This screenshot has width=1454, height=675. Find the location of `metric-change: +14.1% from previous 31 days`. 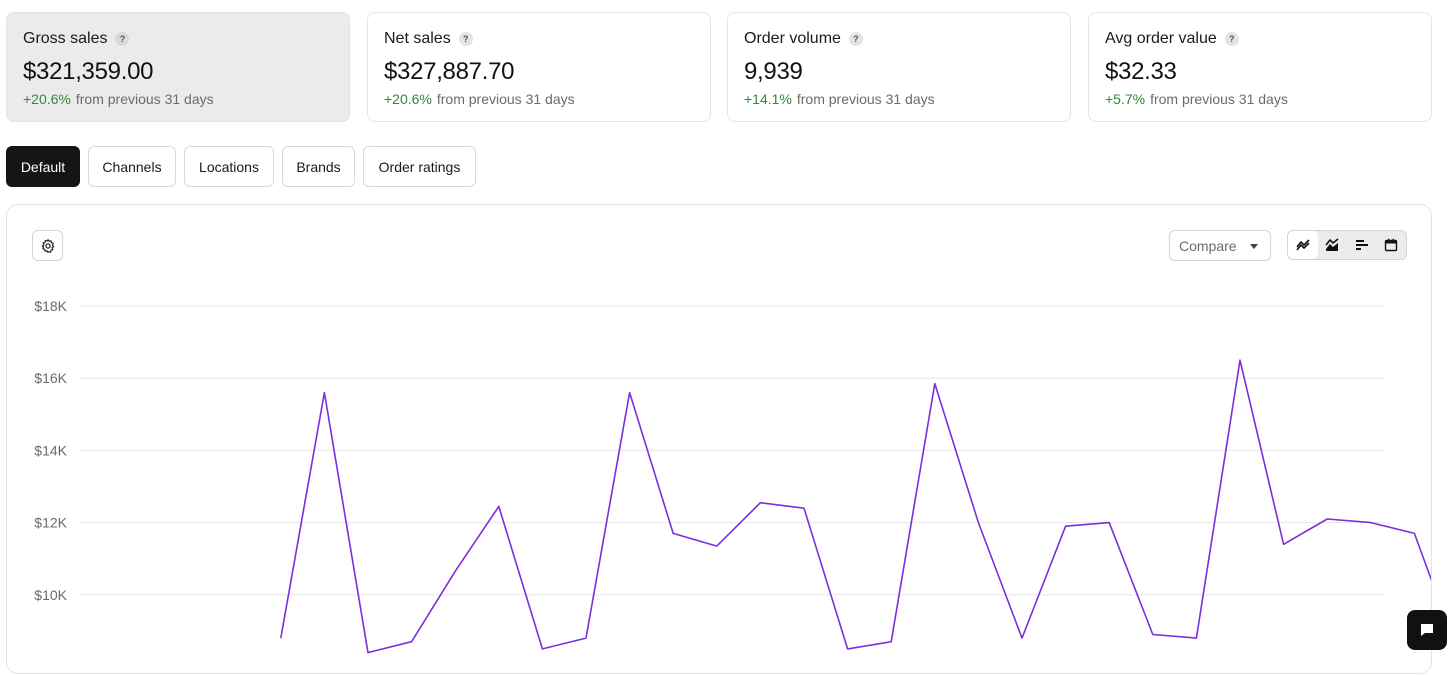

metric-change: +14.1% from previous 31 days is located at coordinates (839, 99).